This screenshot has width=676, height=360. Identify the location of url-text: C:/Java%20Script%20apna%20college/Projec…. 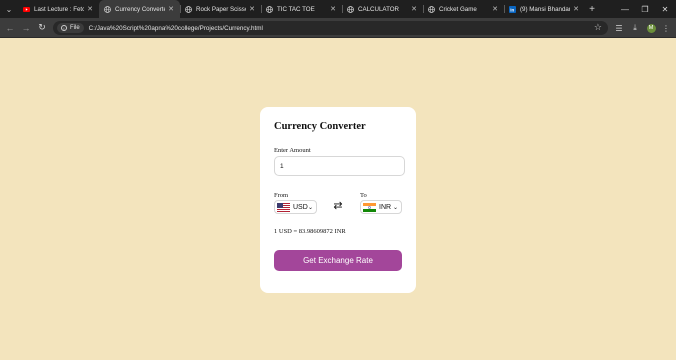
(176, 28).